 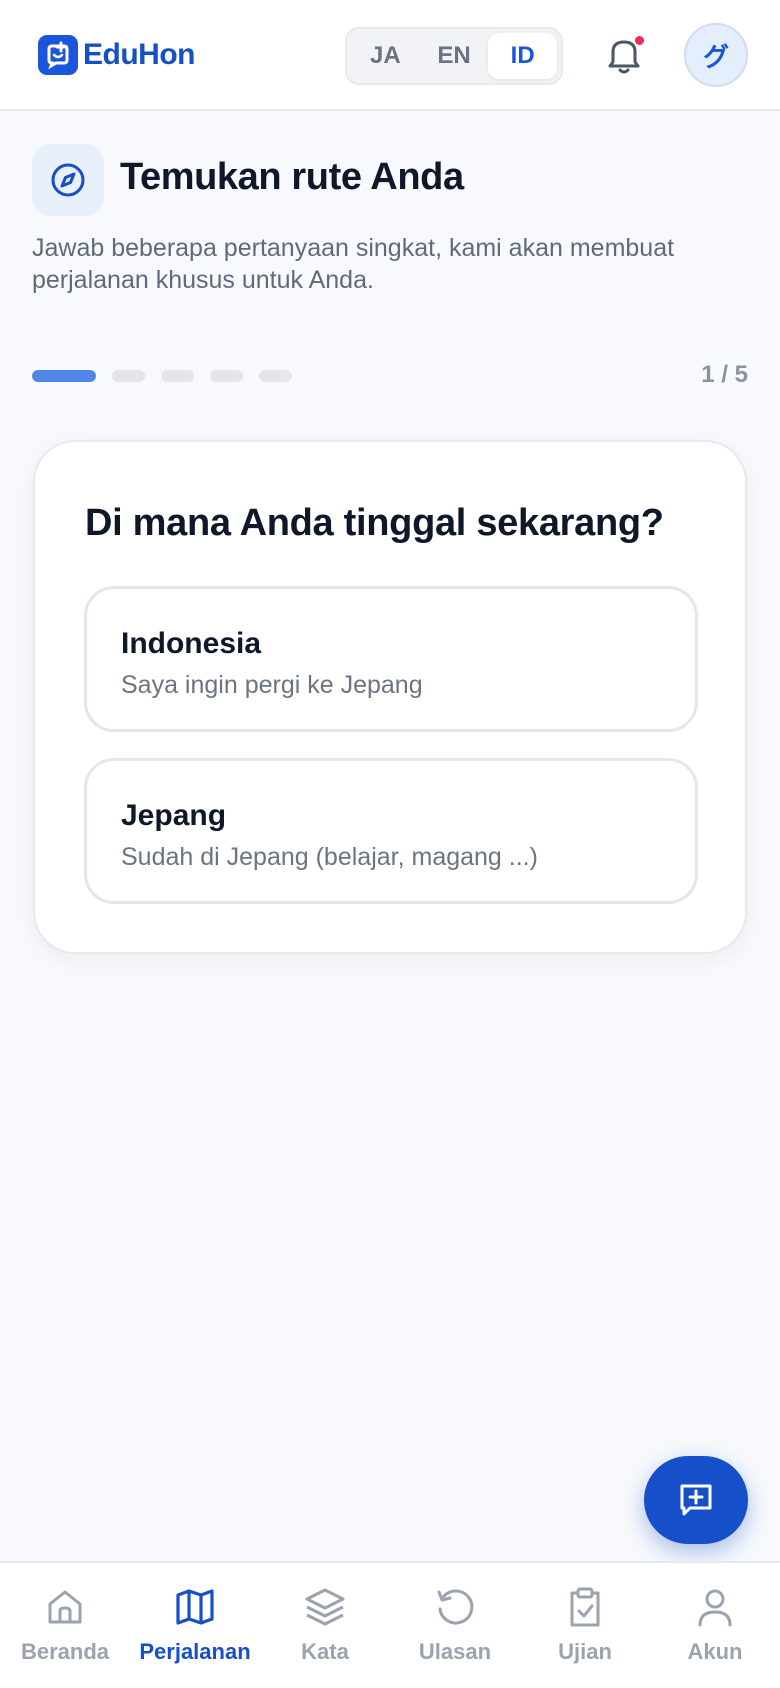 I want to click on nav-label: Perjalanan, so click(x=195, y=1651).